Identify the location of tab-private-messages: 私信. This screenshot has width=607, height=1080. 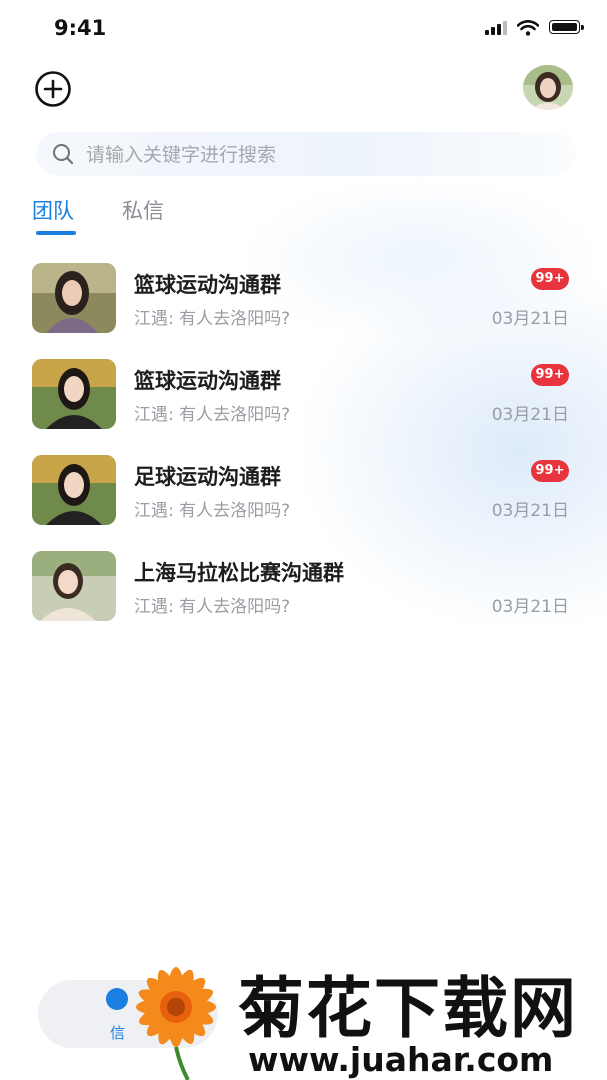
(143, 210).